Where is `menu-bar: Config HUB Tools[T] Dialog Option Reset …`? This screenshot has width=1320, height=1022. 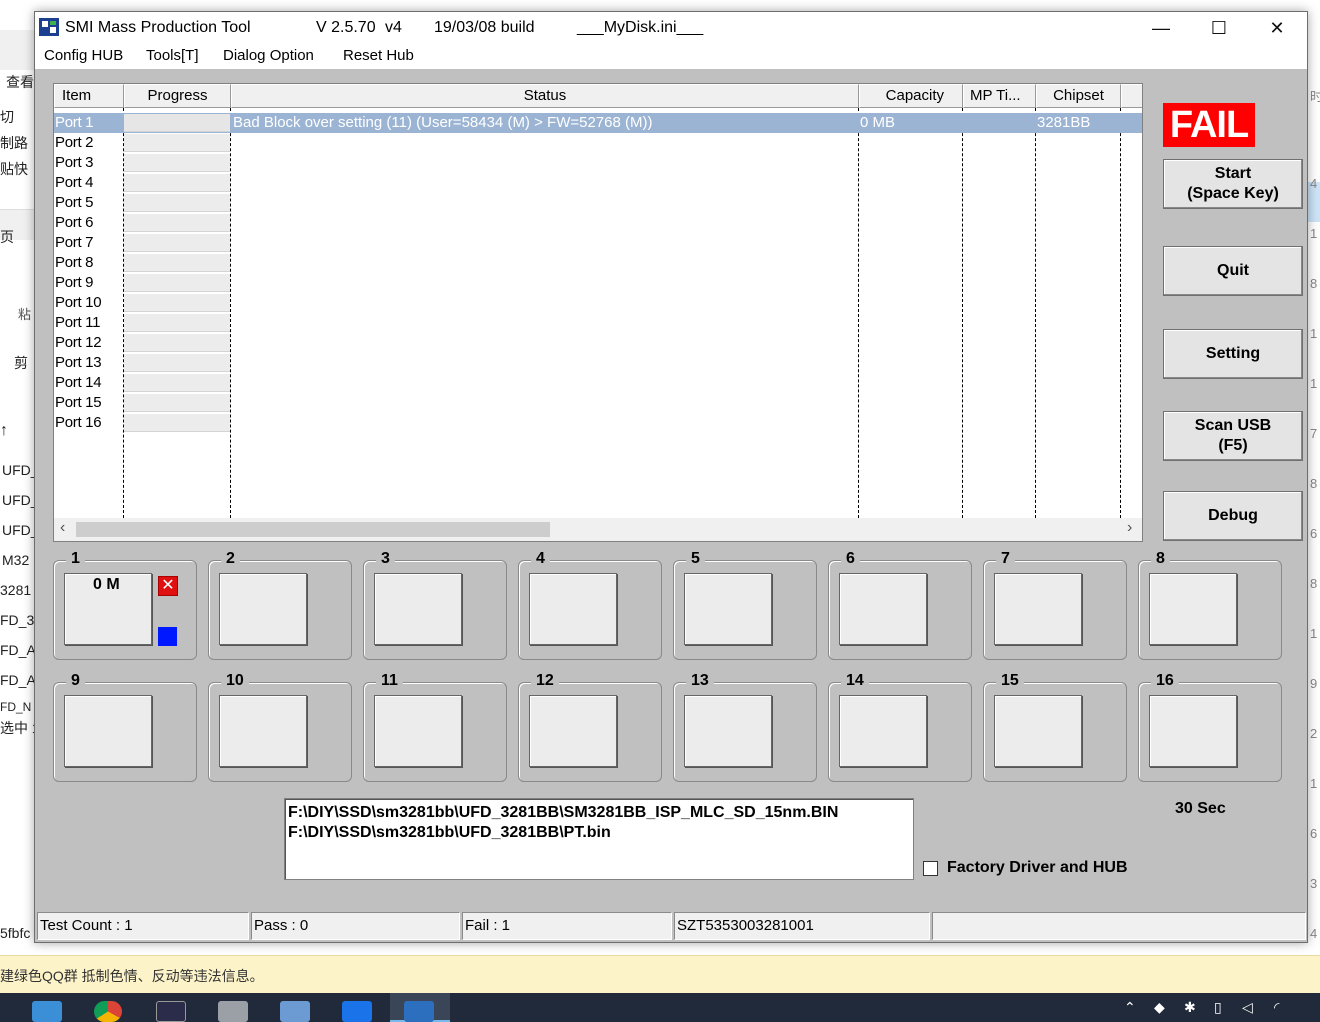 menu-bar: Config HUB Tools[T] Dialog Option Reset … is located at coordinates (671, 56).